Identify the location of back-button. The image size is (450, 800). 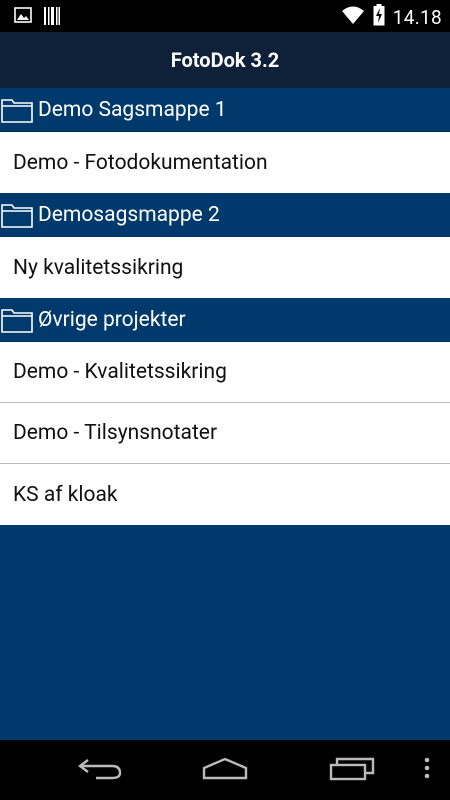
(100, 770).